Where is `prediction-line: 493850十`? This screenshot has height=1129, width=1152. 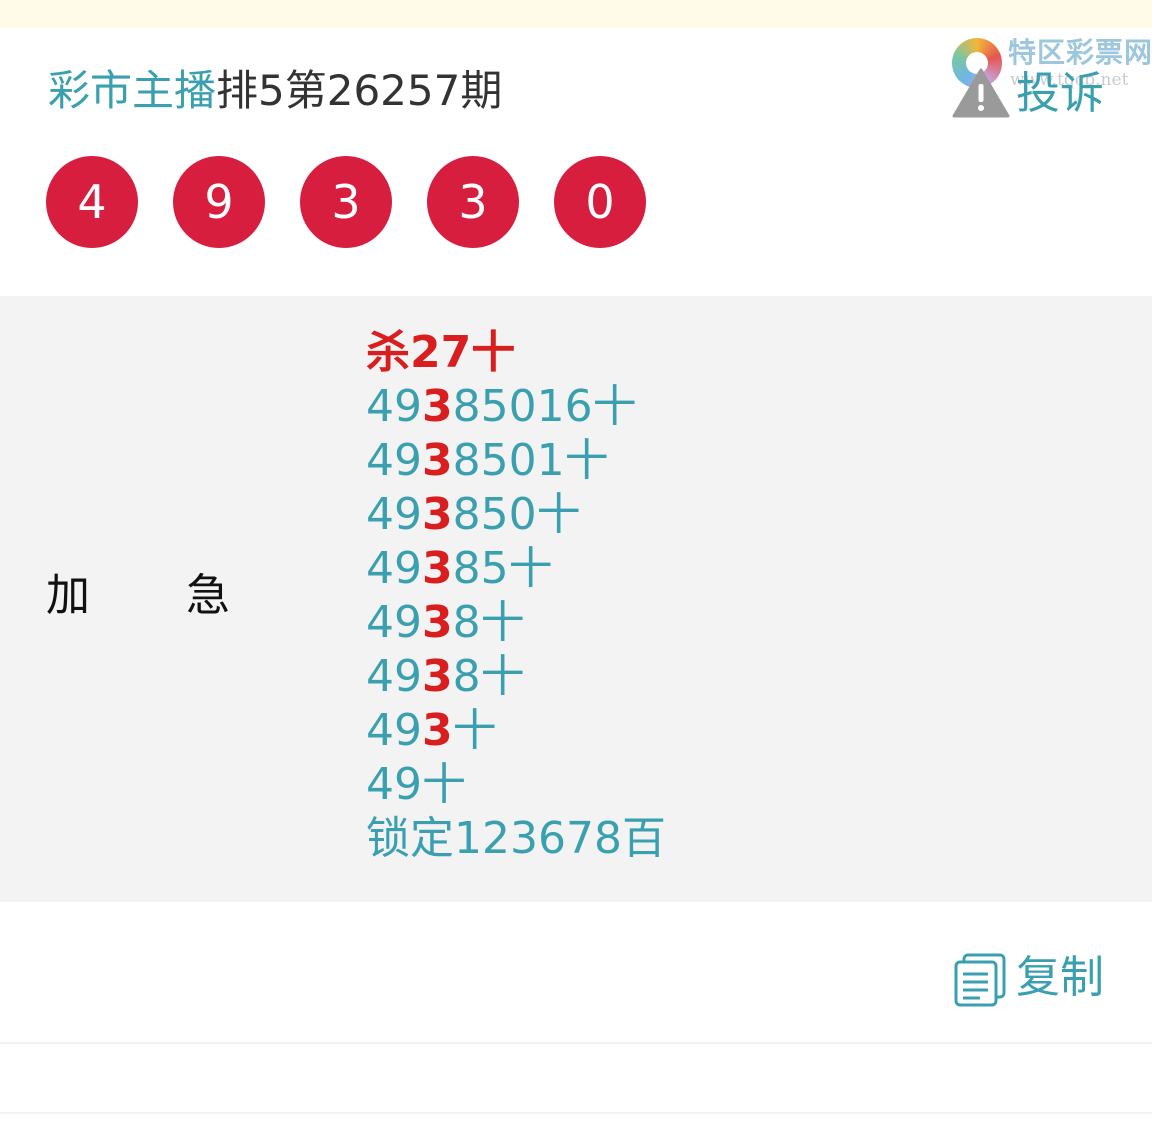 prediction-line: 493850十 is located at coordinates (716, 515).